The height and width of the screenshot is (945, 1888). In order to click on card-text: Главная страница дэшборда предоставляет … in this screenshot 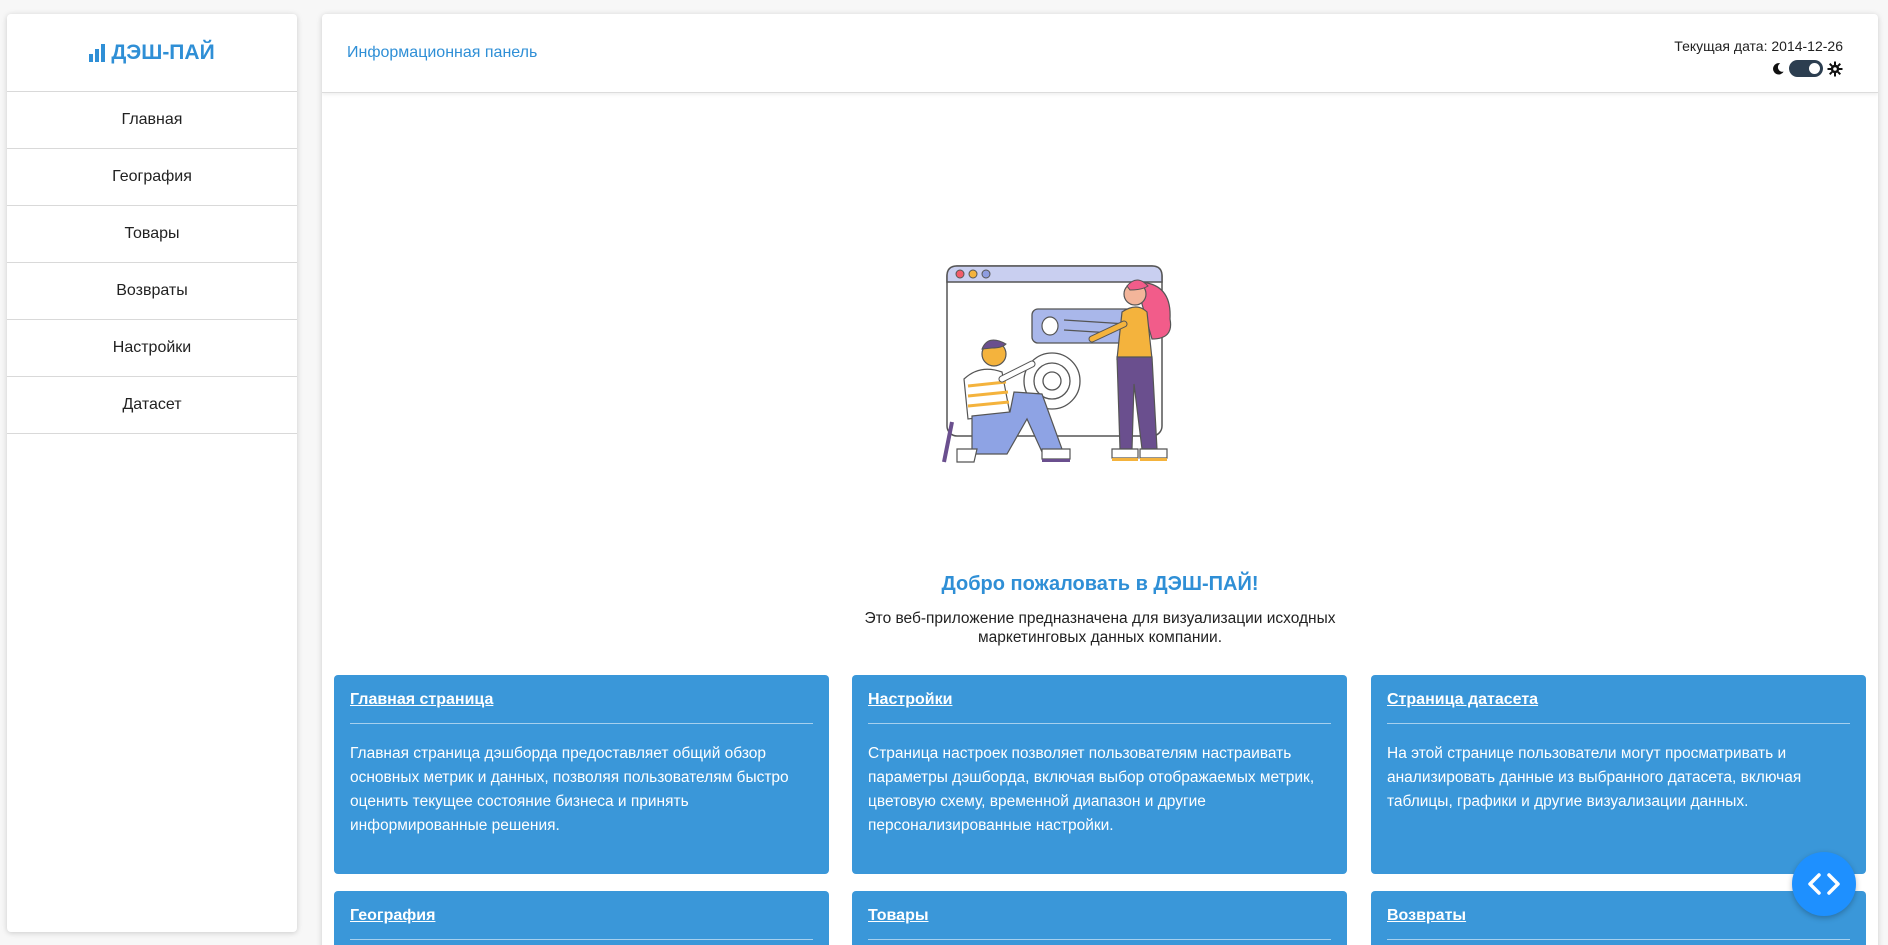, I will do `click(569, 789)`.